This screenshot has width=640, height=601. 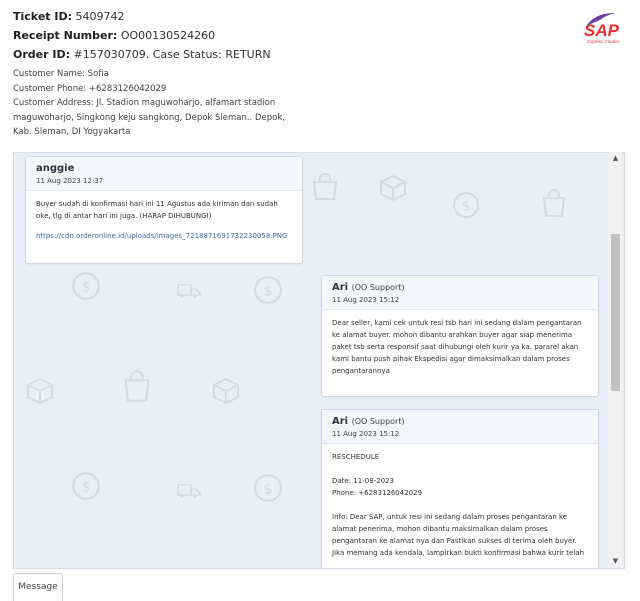 I want to click on coin-bg-icon-4: $, so click(x=86, y=486).